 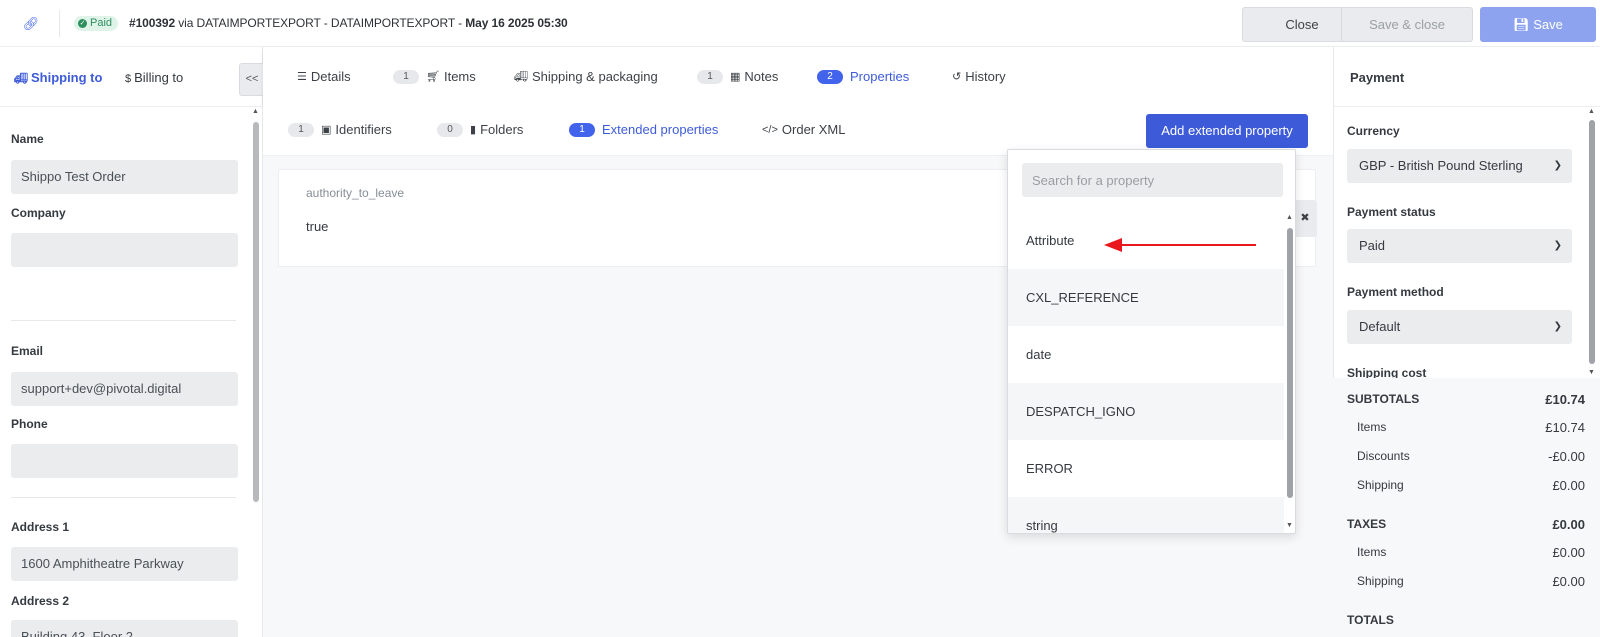 I want to click on paid-status-badge: ✓ Paid, so click(x=96, y=23).